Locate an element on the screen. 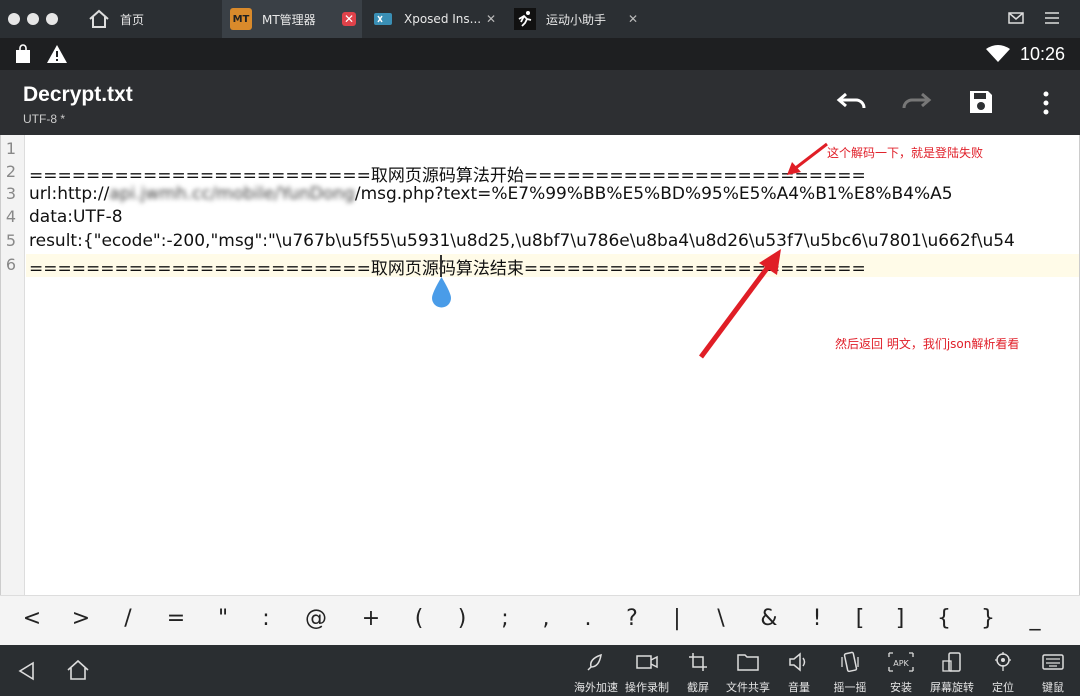 This screenshot has height=696, width=1080. tool-file-share: 文件共享 is located at coordinates (748, 672).